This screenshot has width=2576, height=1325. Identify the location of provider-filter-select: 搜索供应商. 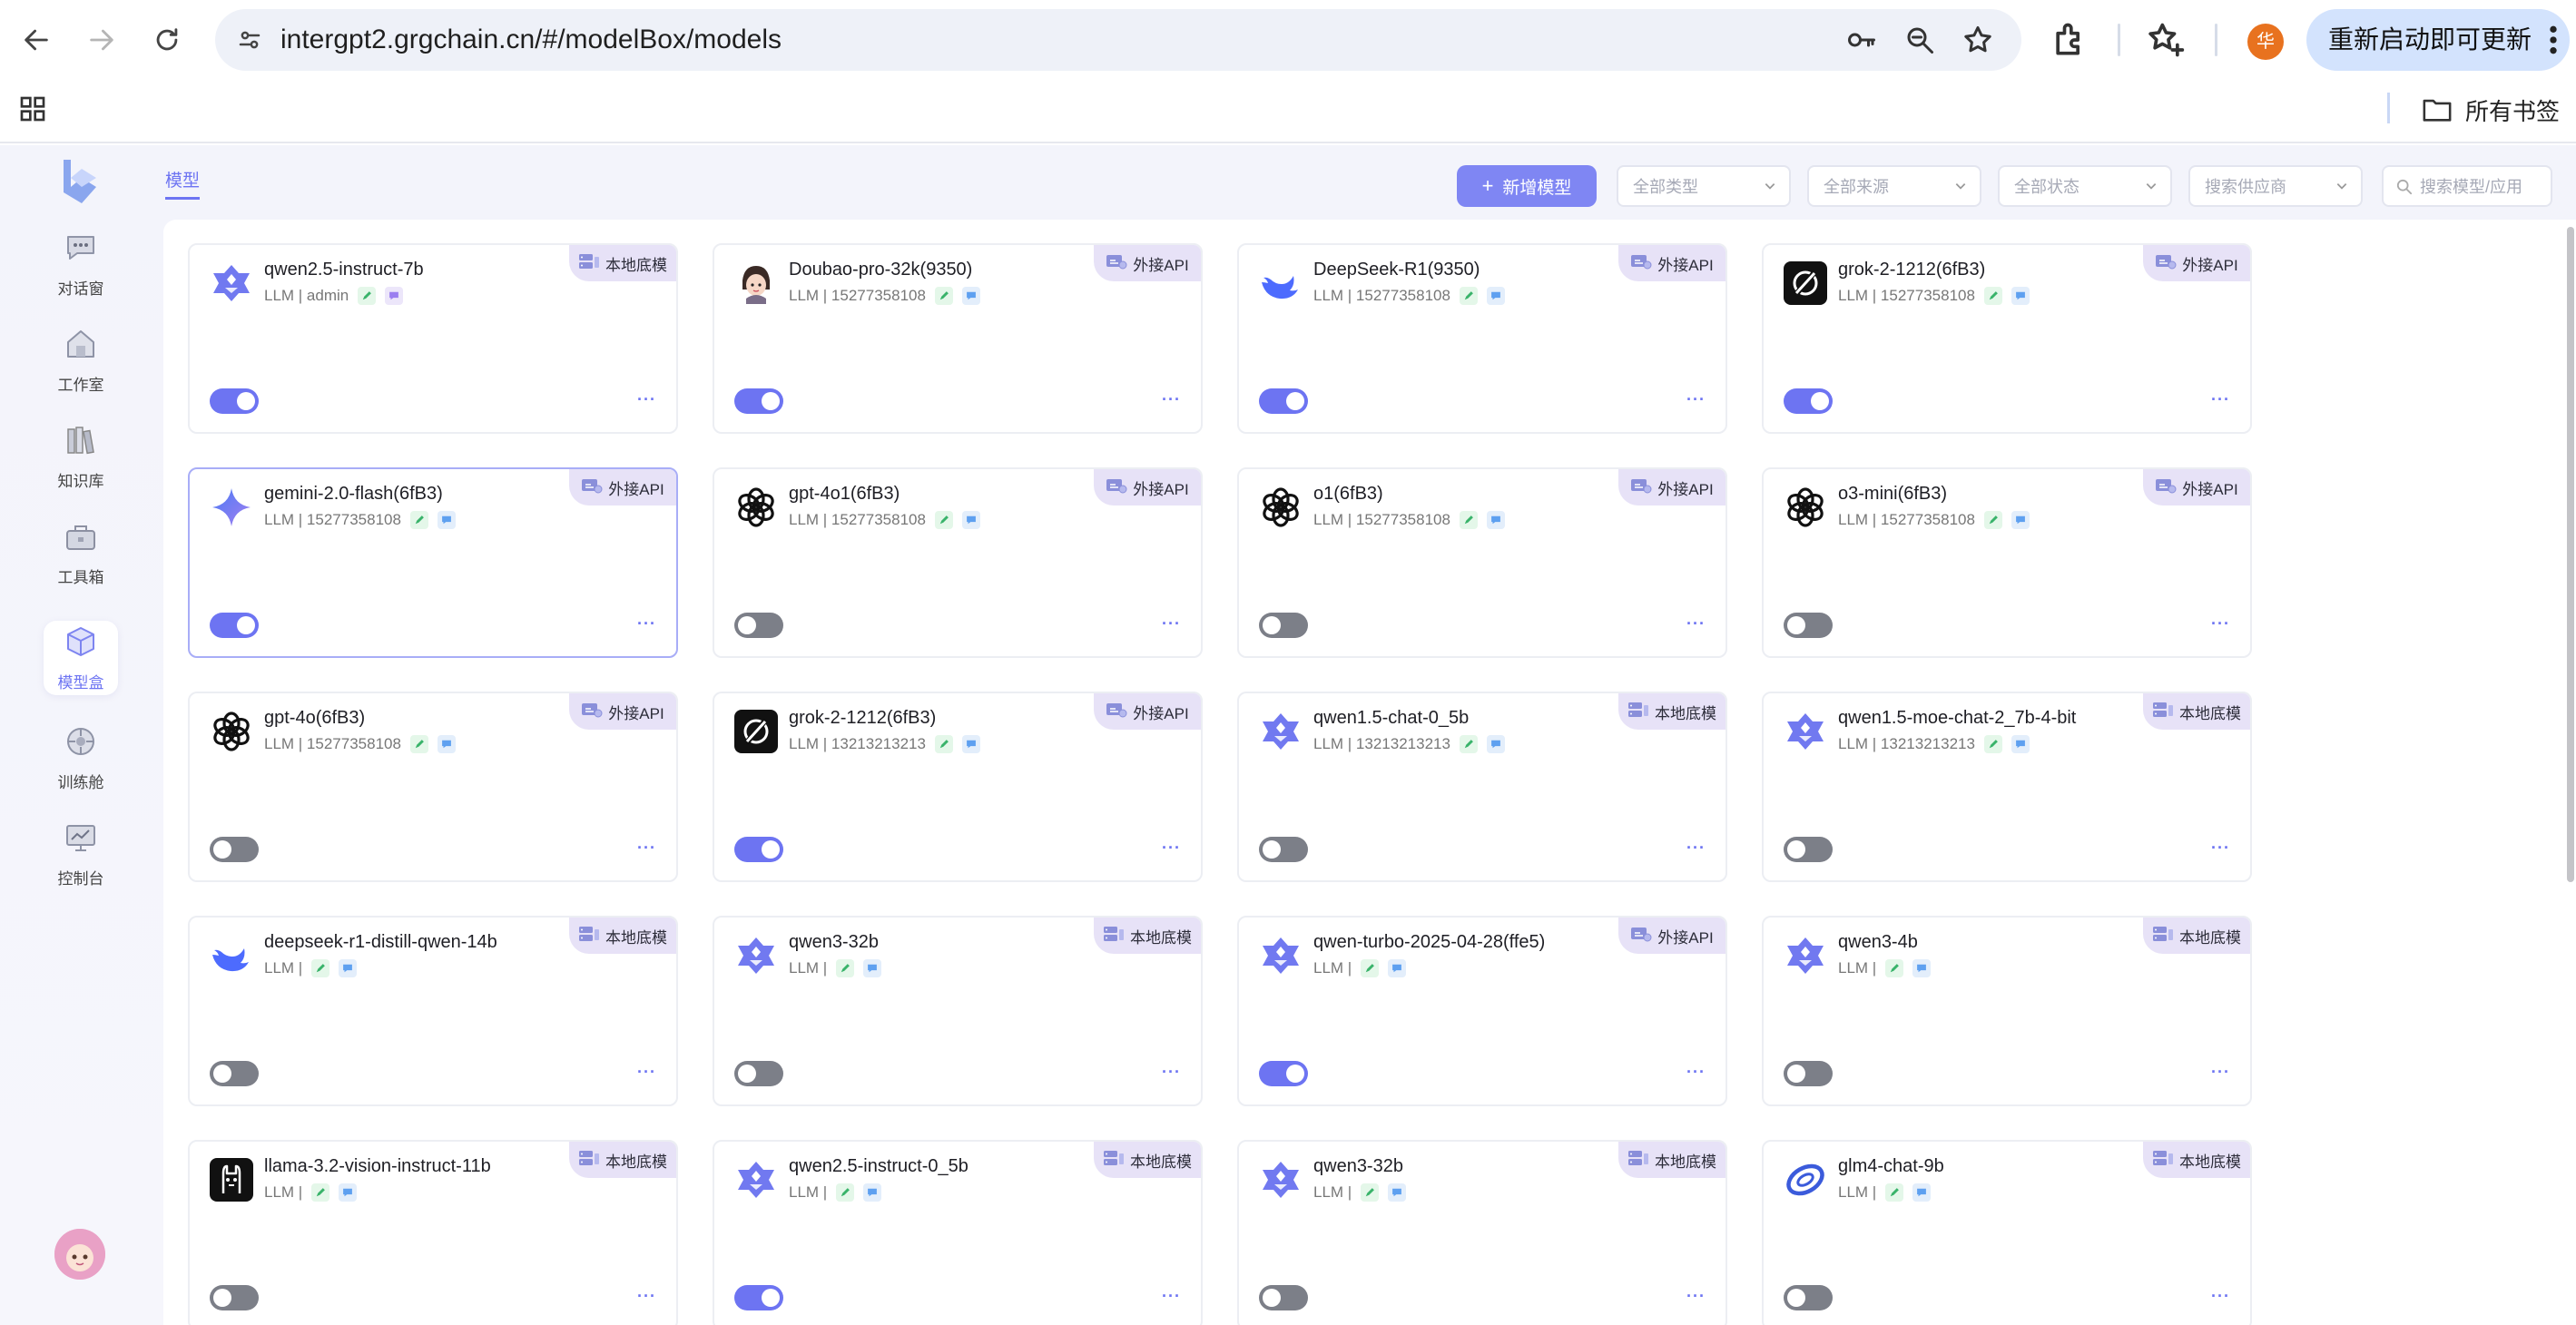
(2275, 186).